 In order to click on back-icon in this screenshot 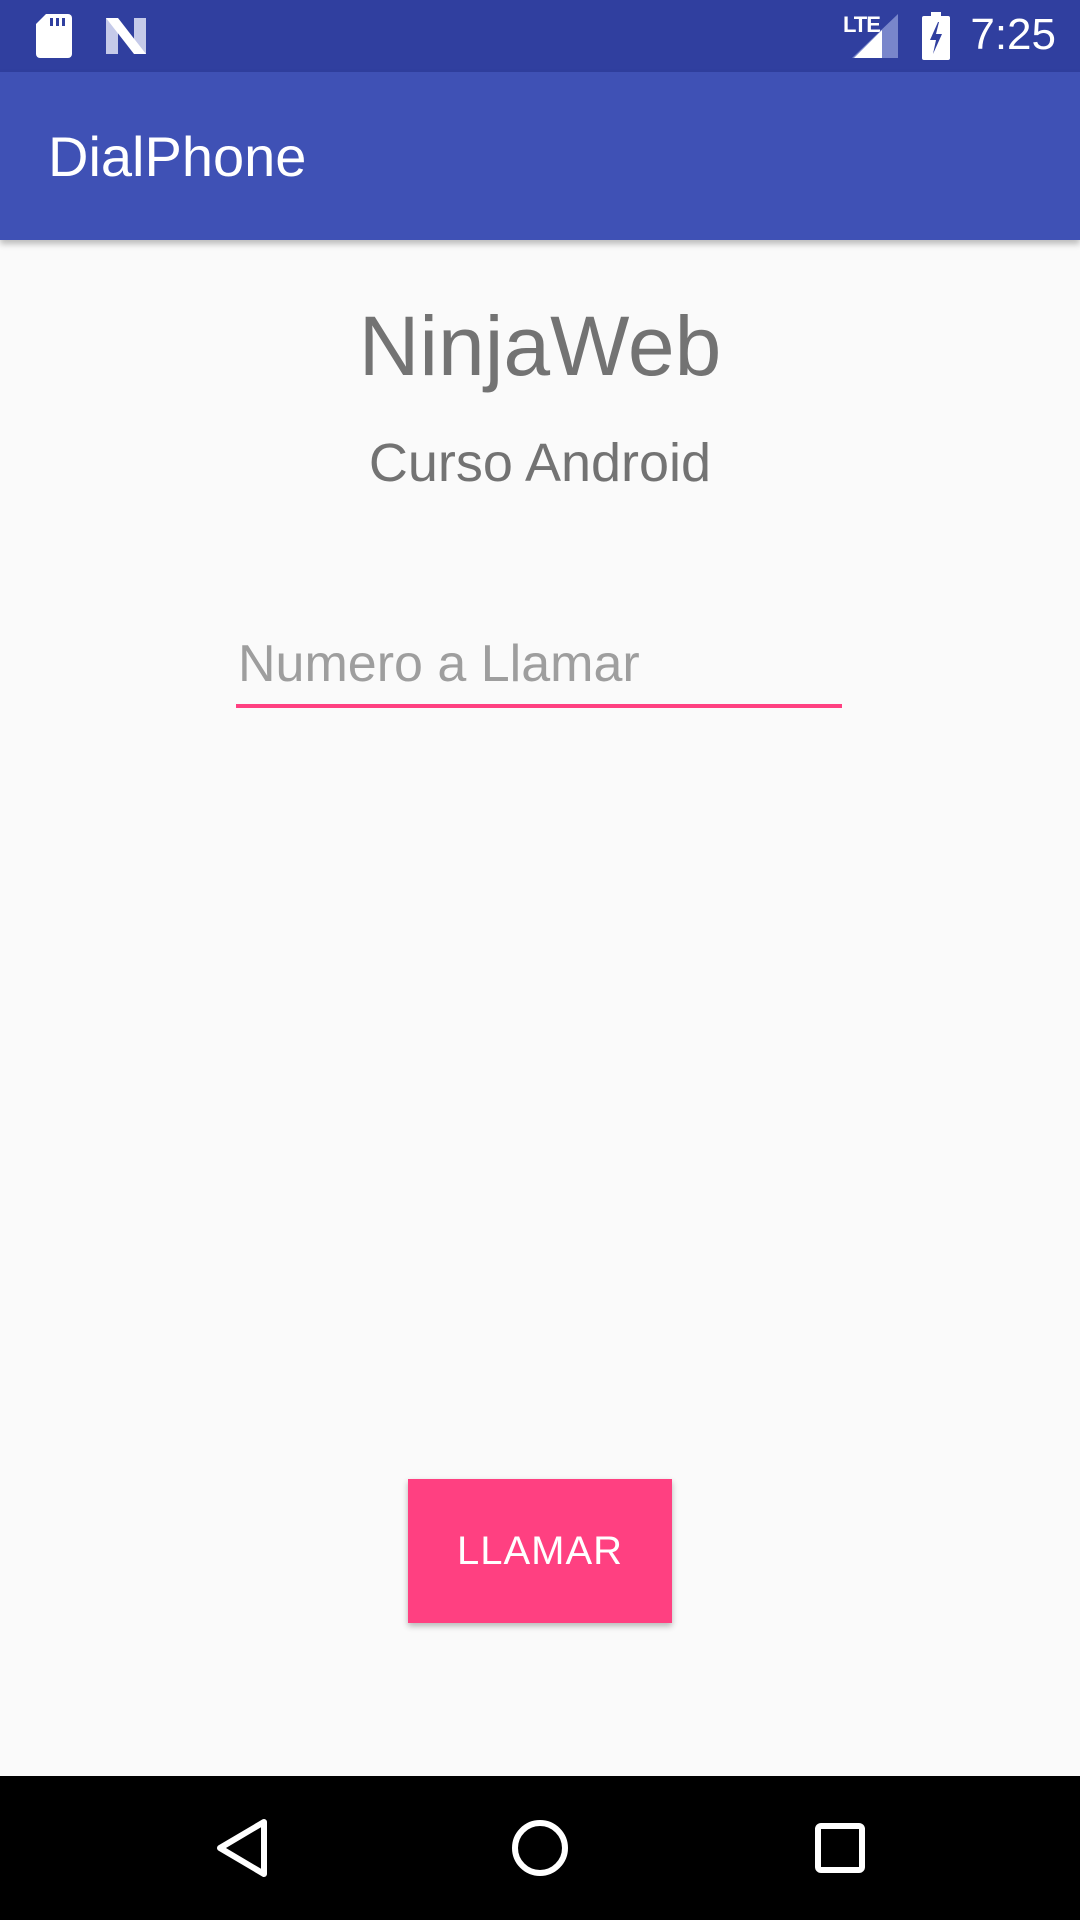, I will do `click(242, 1848)`.